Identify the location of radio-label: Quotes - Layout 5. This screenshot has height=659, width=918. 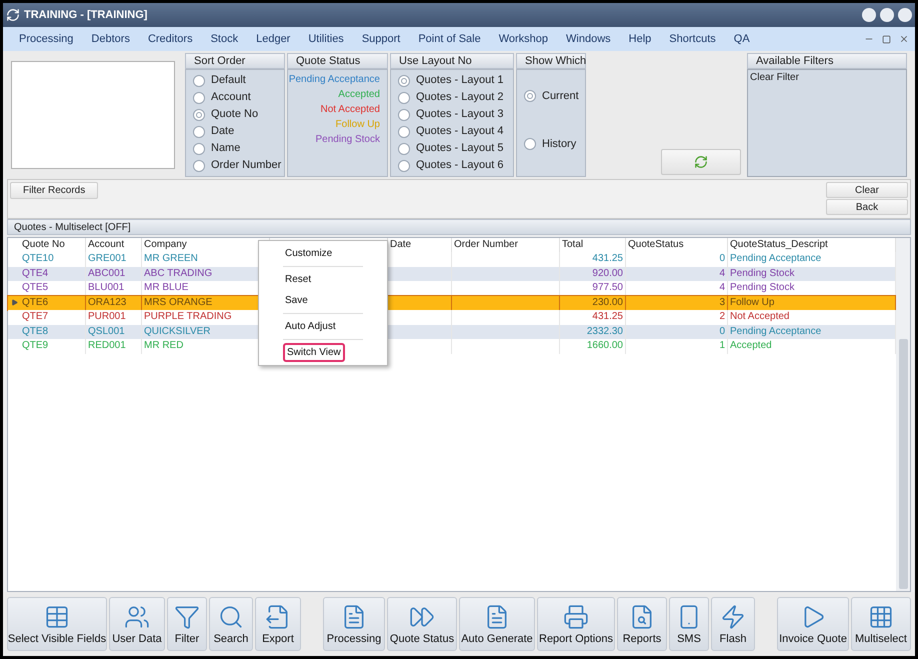
(460, 148).